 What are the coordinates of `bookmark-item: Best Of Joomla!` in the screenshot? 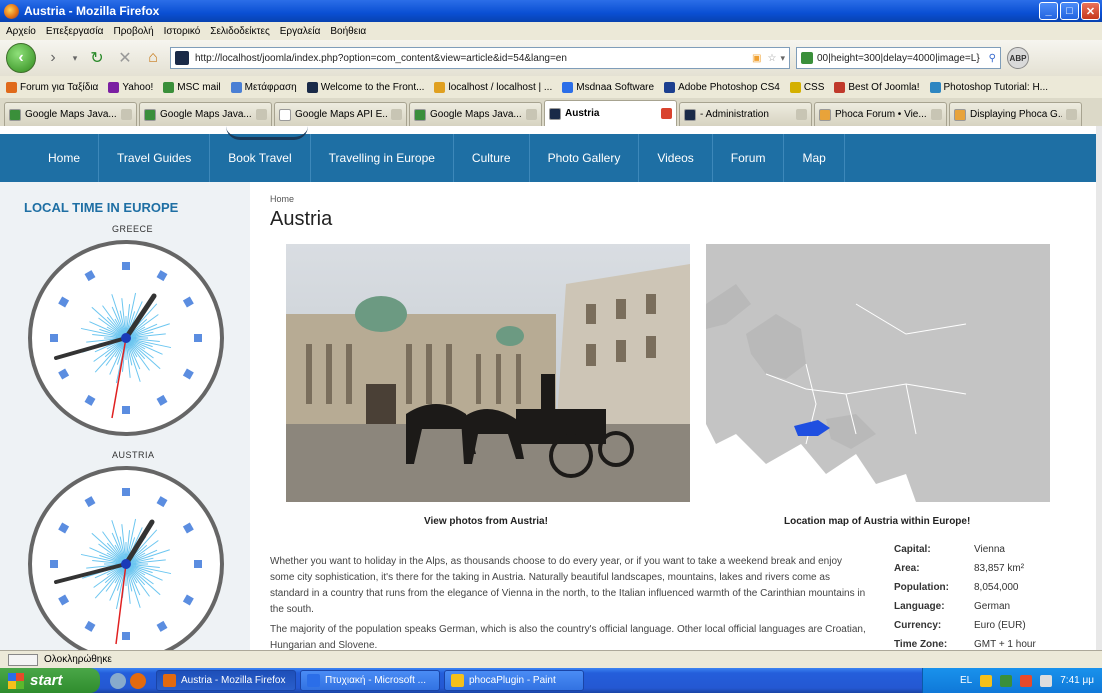 It's located at (877, 87).